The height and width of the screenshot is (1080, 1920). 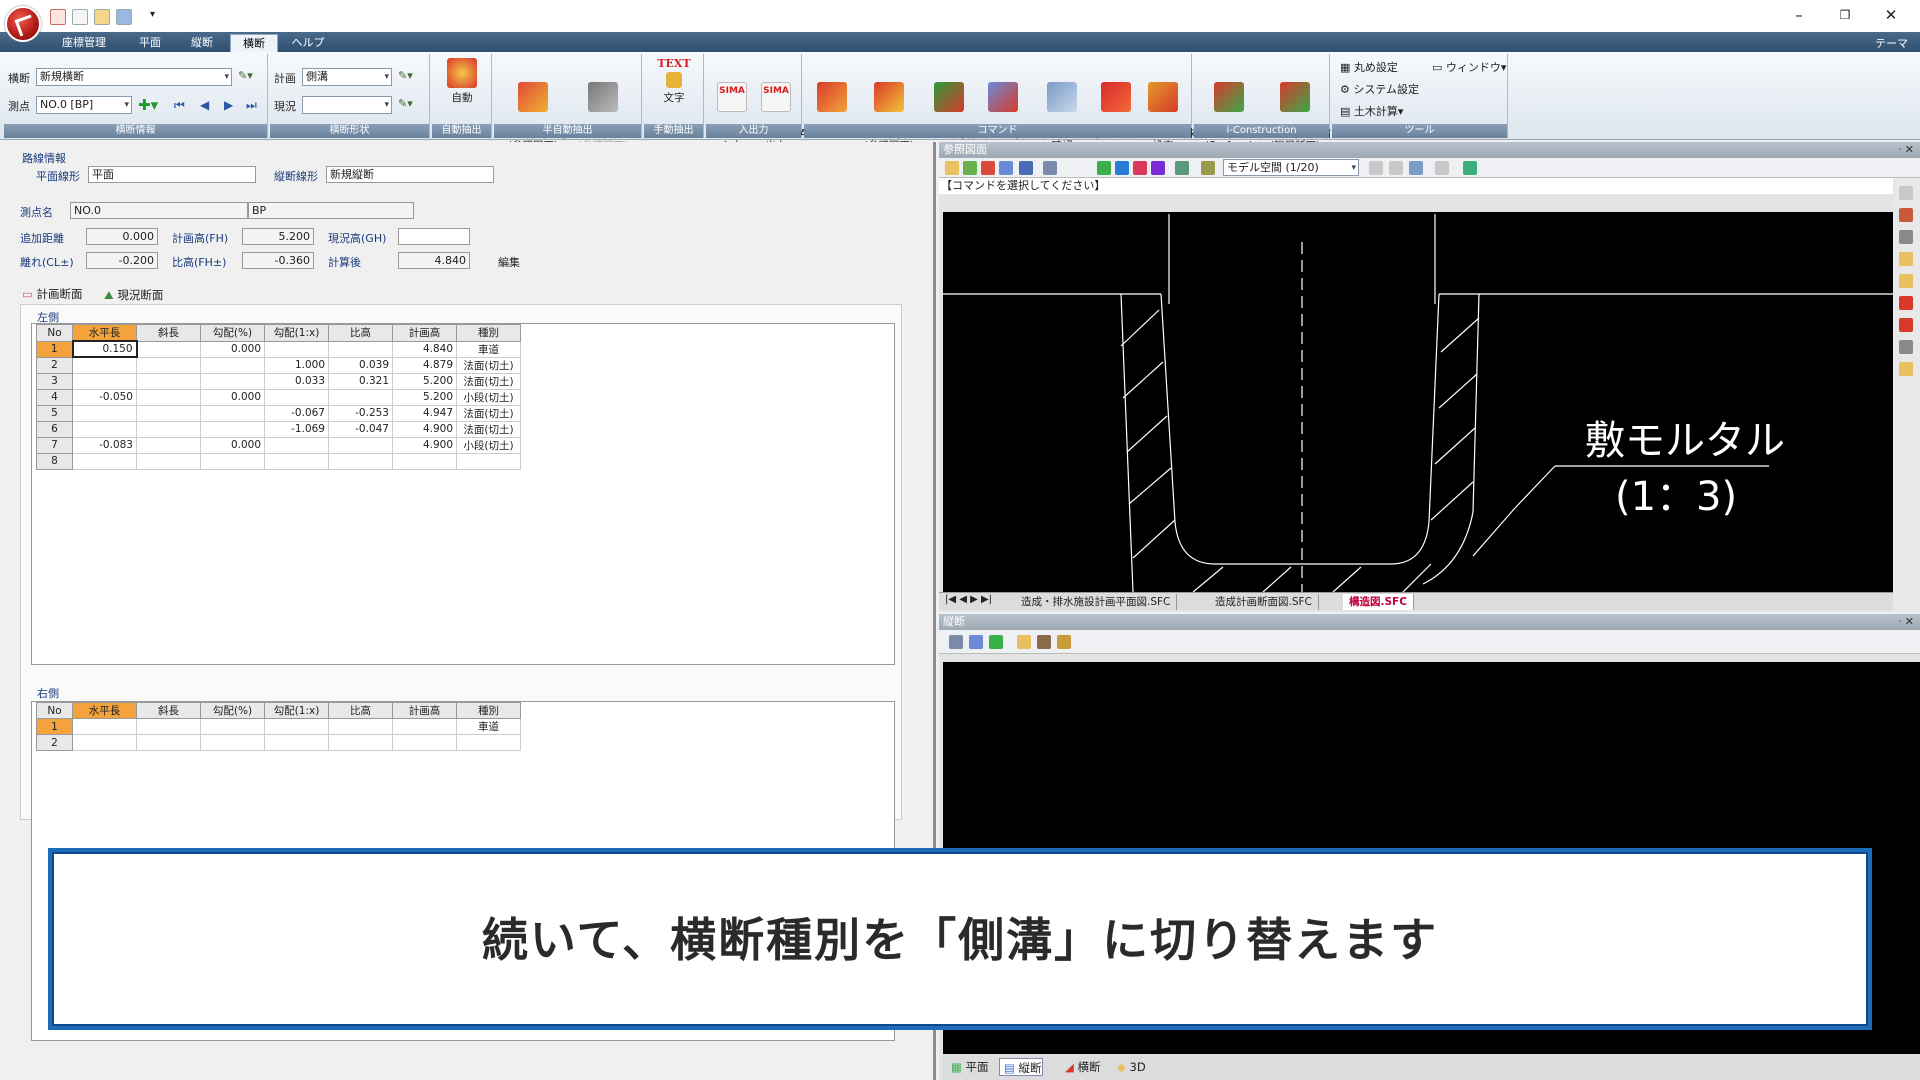 What do you see at coordinates (1291, 167) in the screenshot?
I see `model-space-select: モデル空間 (1/20)` at bounding box center [1291, 167].